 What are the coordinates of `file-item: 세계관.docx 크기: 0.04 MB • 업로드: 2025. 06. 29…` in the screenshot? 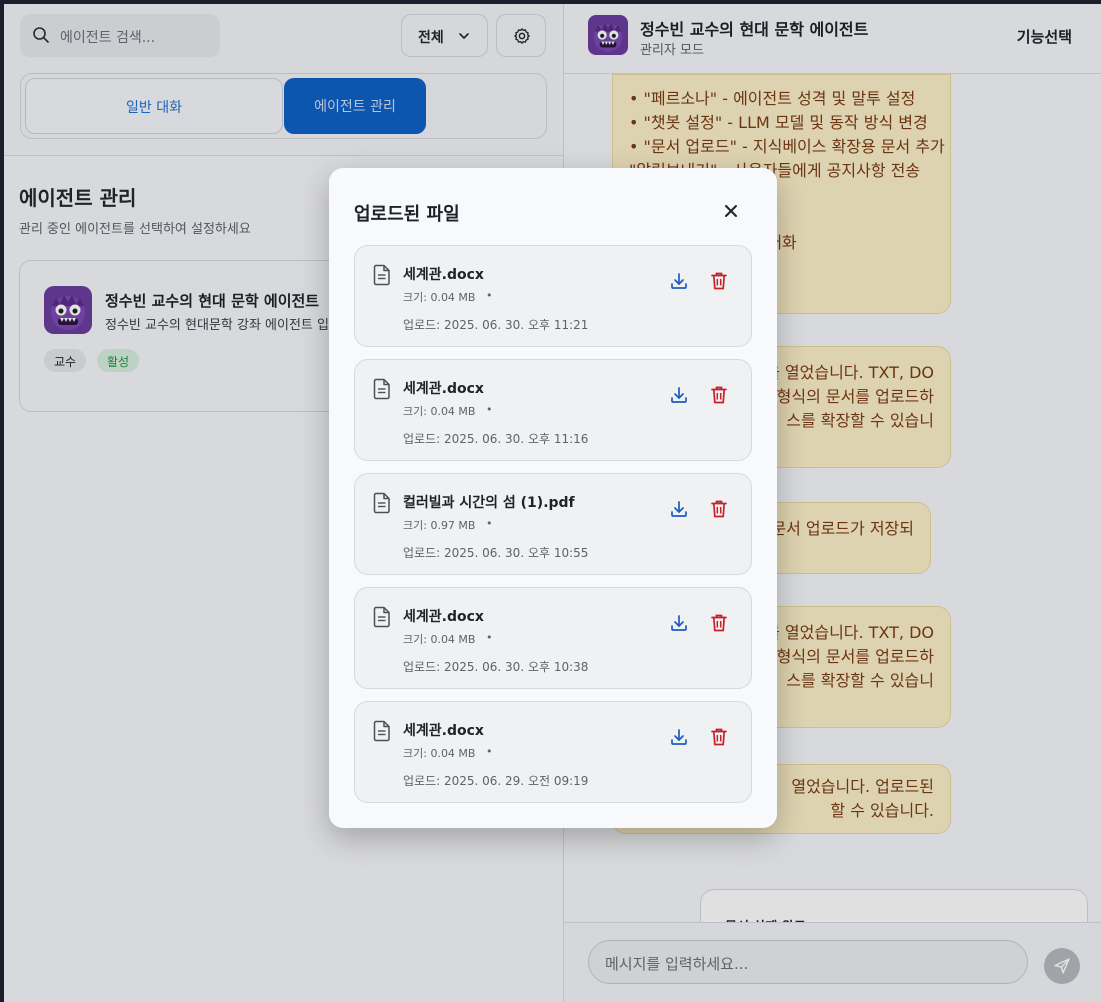 It's located at (553, 752).